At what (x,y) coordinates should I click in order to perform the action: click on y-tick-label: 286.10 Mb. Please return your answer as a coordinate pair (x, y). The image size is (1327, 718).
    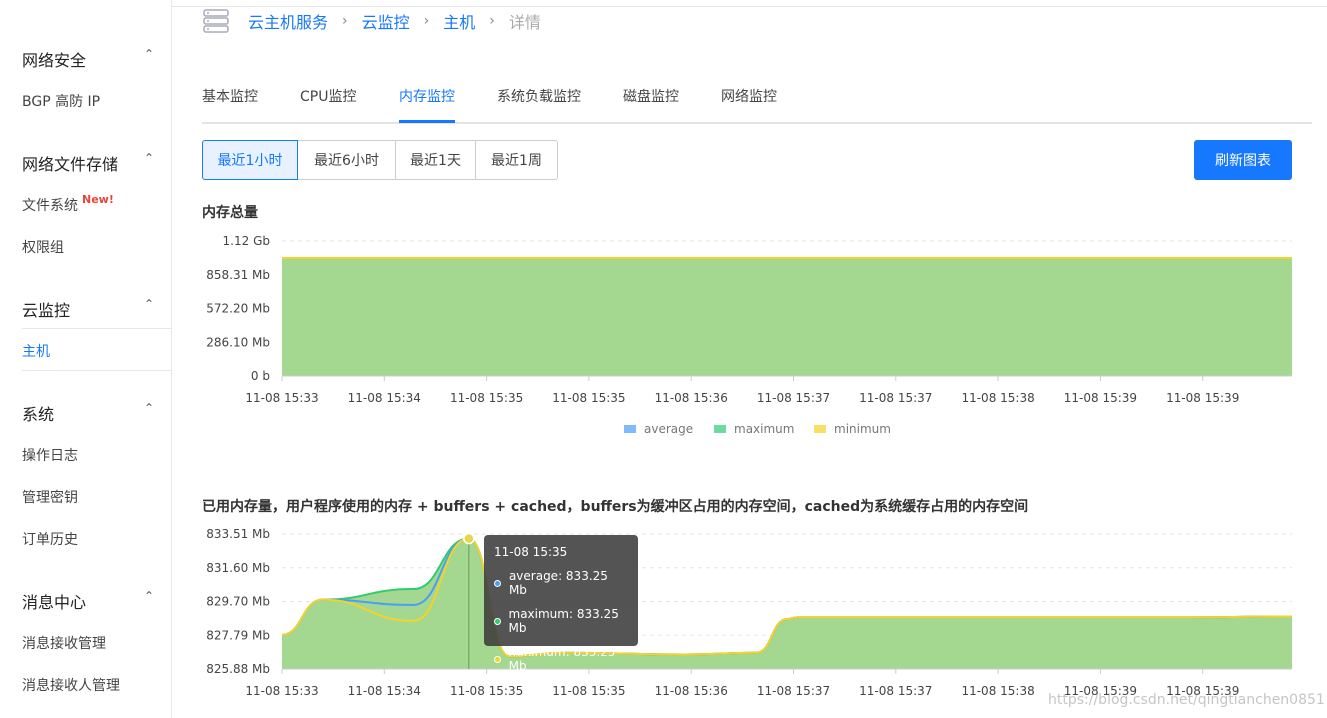
    Looking at the image, I should click on (238, 342).